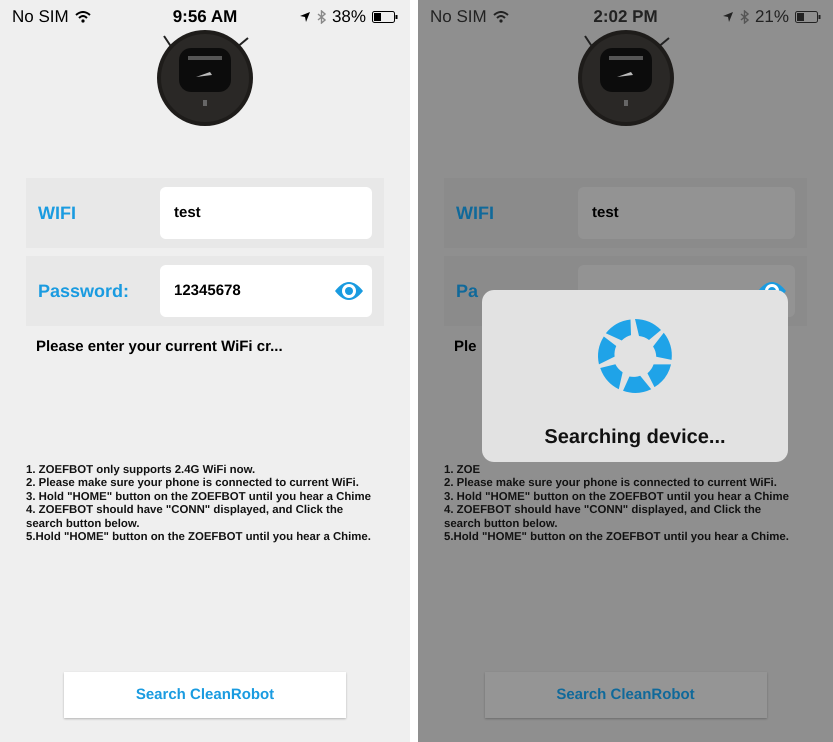 This screenshot has width=833, height=742. What do you see at coordinates (463, 470) in the screenshot?
I see `instruction-text: 1. ZOE` at bounding box center [463, 470].